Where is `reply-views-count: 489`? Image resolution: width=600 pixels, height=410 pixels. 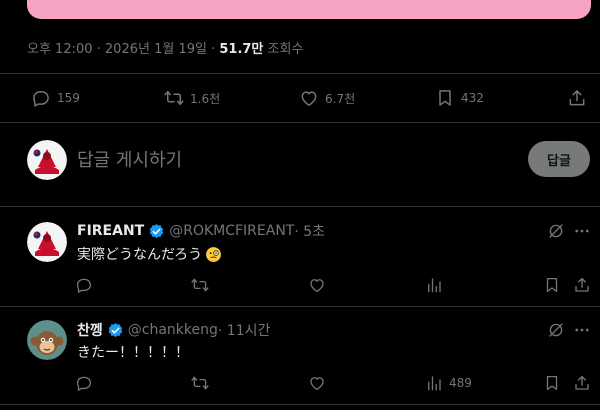
reply-views-count: 489 is located at coordinates (460, 383).